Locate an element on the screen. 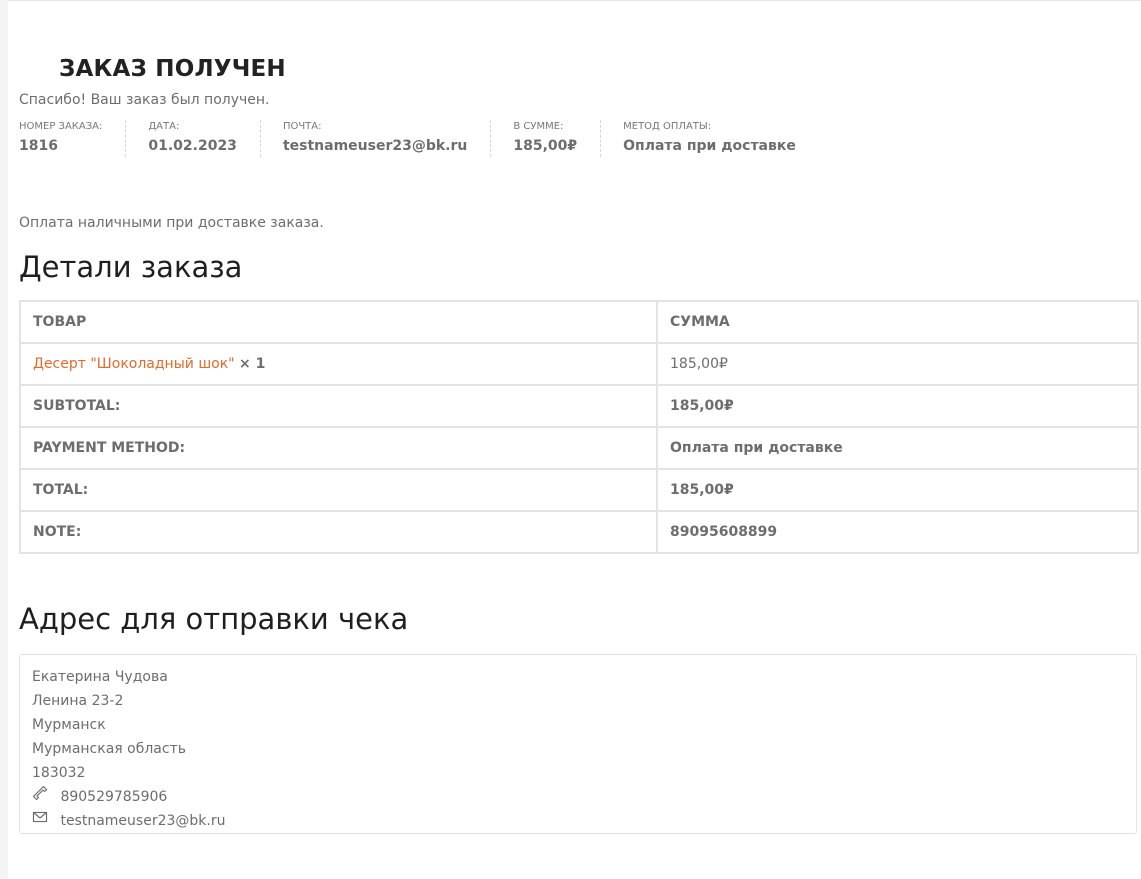 The height and width of the screenshot is (879, 1141). product-quantity: × 1 is located at coordinates (252, 364).